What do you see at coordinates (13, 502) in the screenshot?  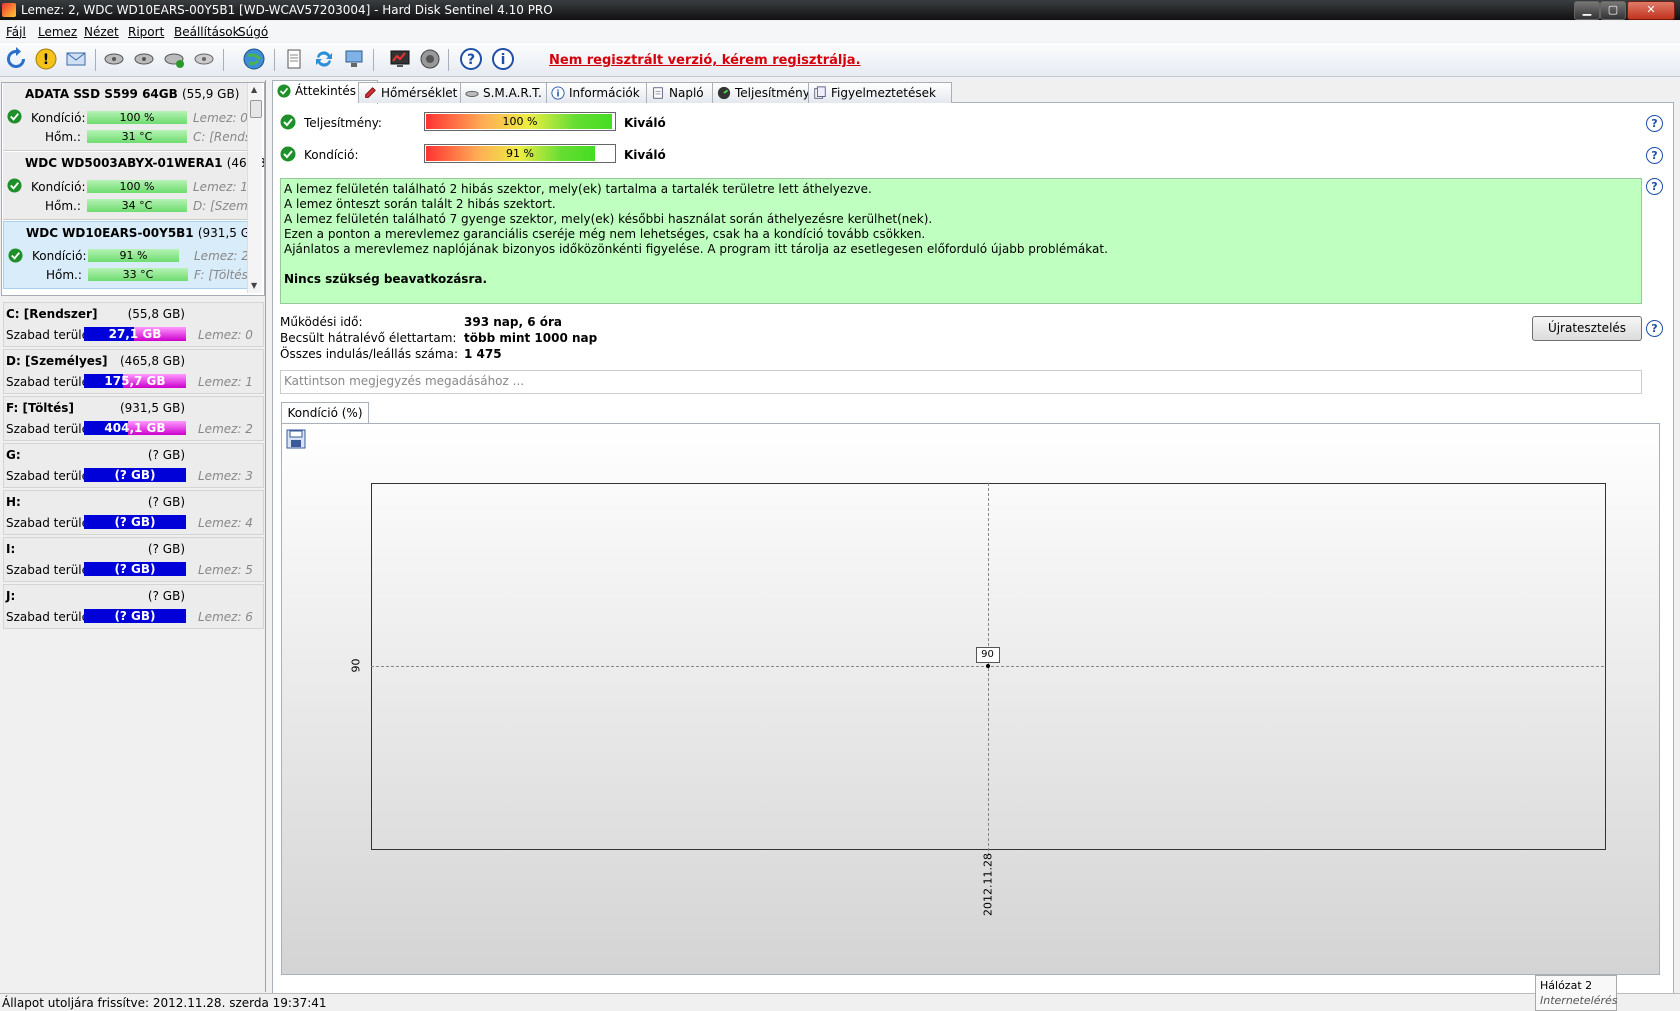 I see `partition-name: H:` at bounding box center [13, 502].